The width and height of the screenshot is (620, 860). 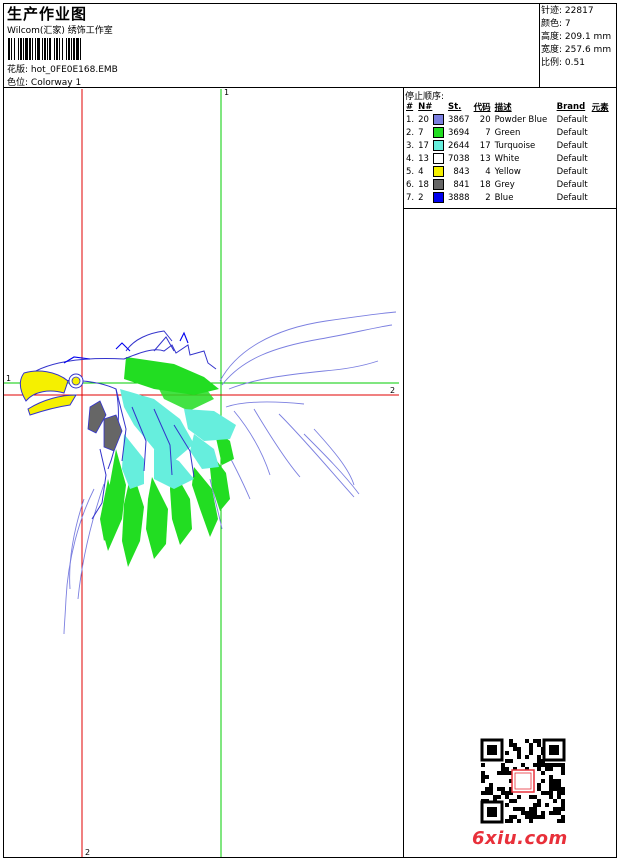 I want to click on row-description: Yellow, so click(x=507, y=171).